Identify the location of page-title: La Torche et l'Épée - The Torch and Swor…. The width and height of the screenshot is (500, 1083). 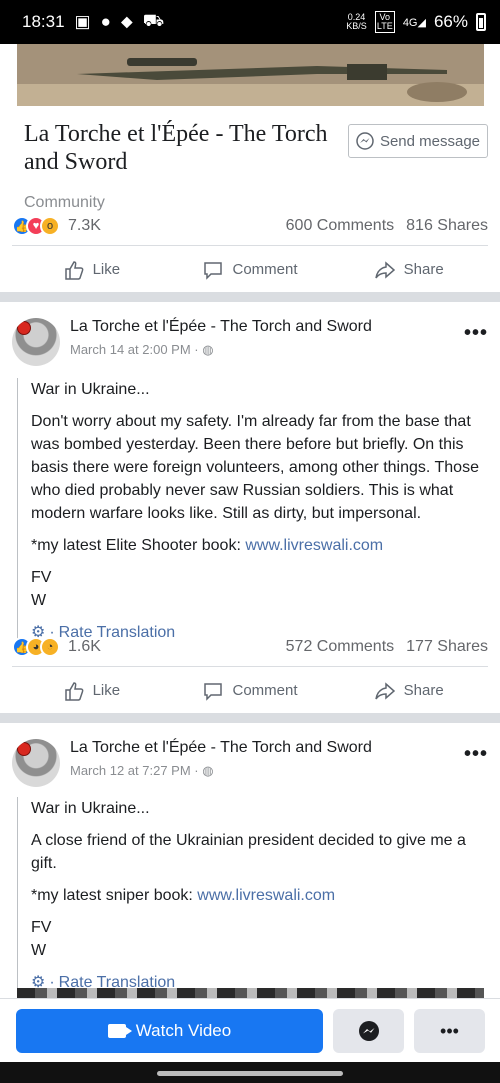
(184, 148).